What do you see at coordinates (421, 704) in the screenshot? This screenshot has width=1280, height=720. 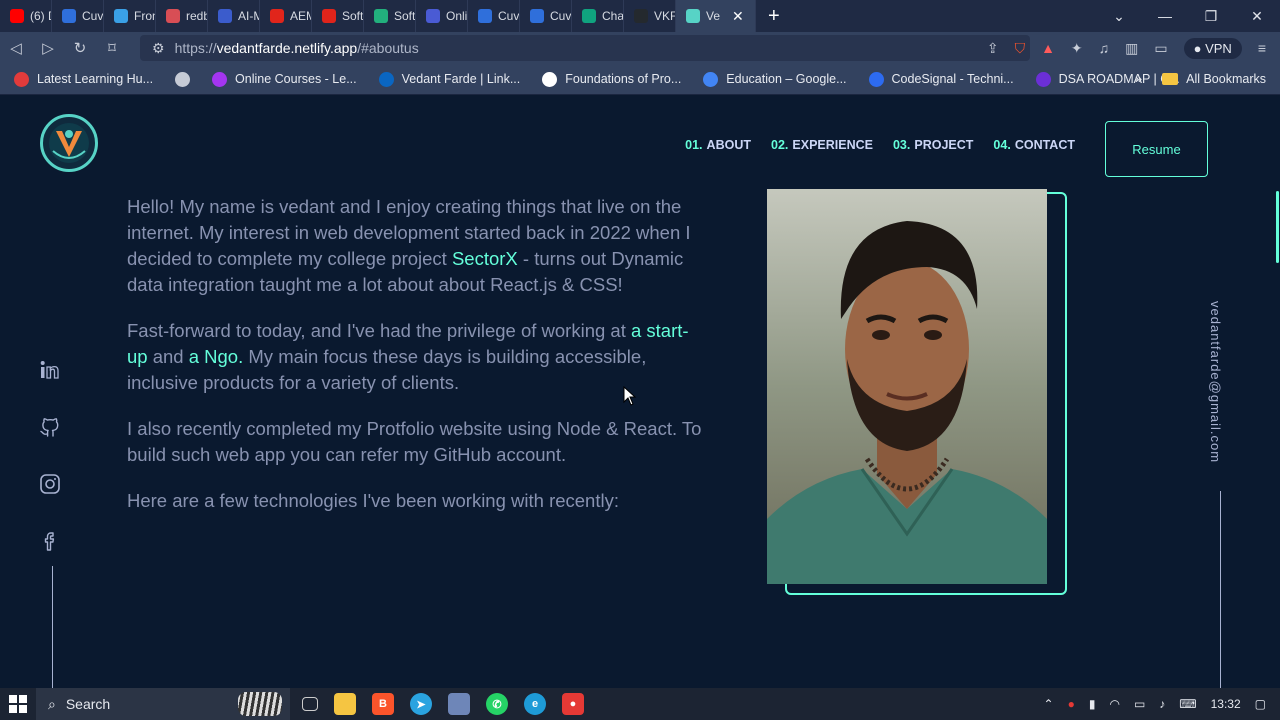 I see `telegram-icon: ➤` at bounding box center [421, 704].